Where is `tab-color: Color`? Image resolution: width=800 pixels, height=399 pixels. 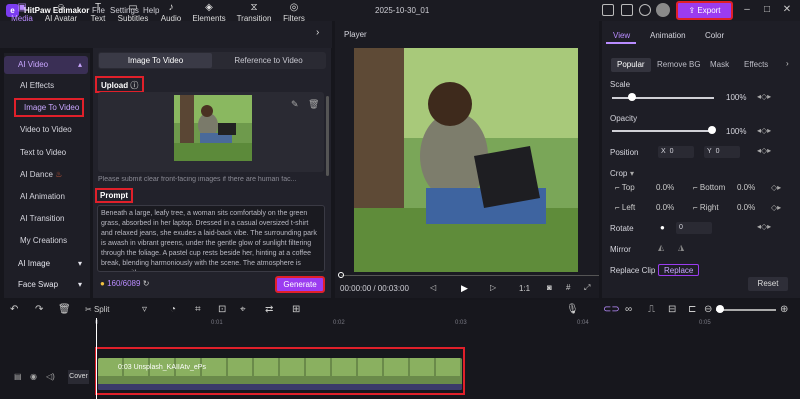 tab-color: Color is located at coordinates (714, 35).